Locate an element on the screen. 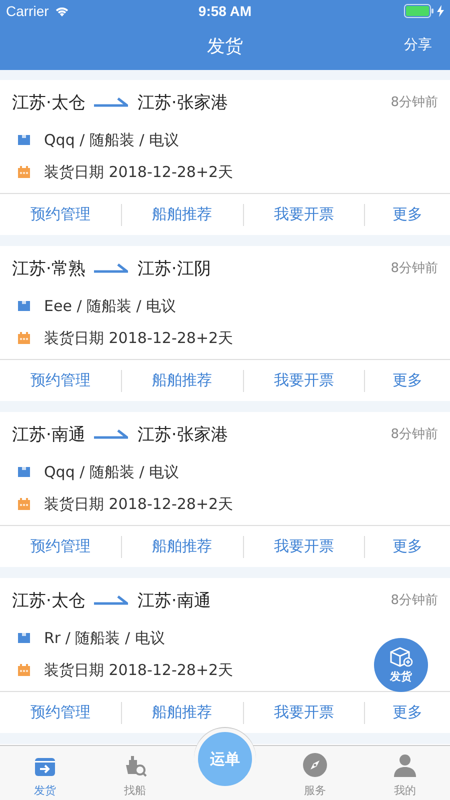  destination-label: 江苏·南通 is located at coordinates (174, 601).